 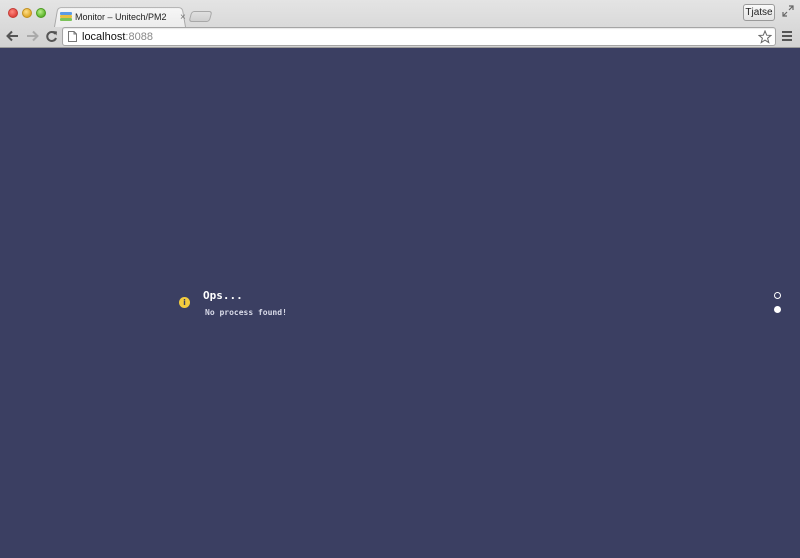 What do you see at coordinates (66, 17) in the screenshot?
I see `pm2-favicon-icon` at bounding box center [66, 17].